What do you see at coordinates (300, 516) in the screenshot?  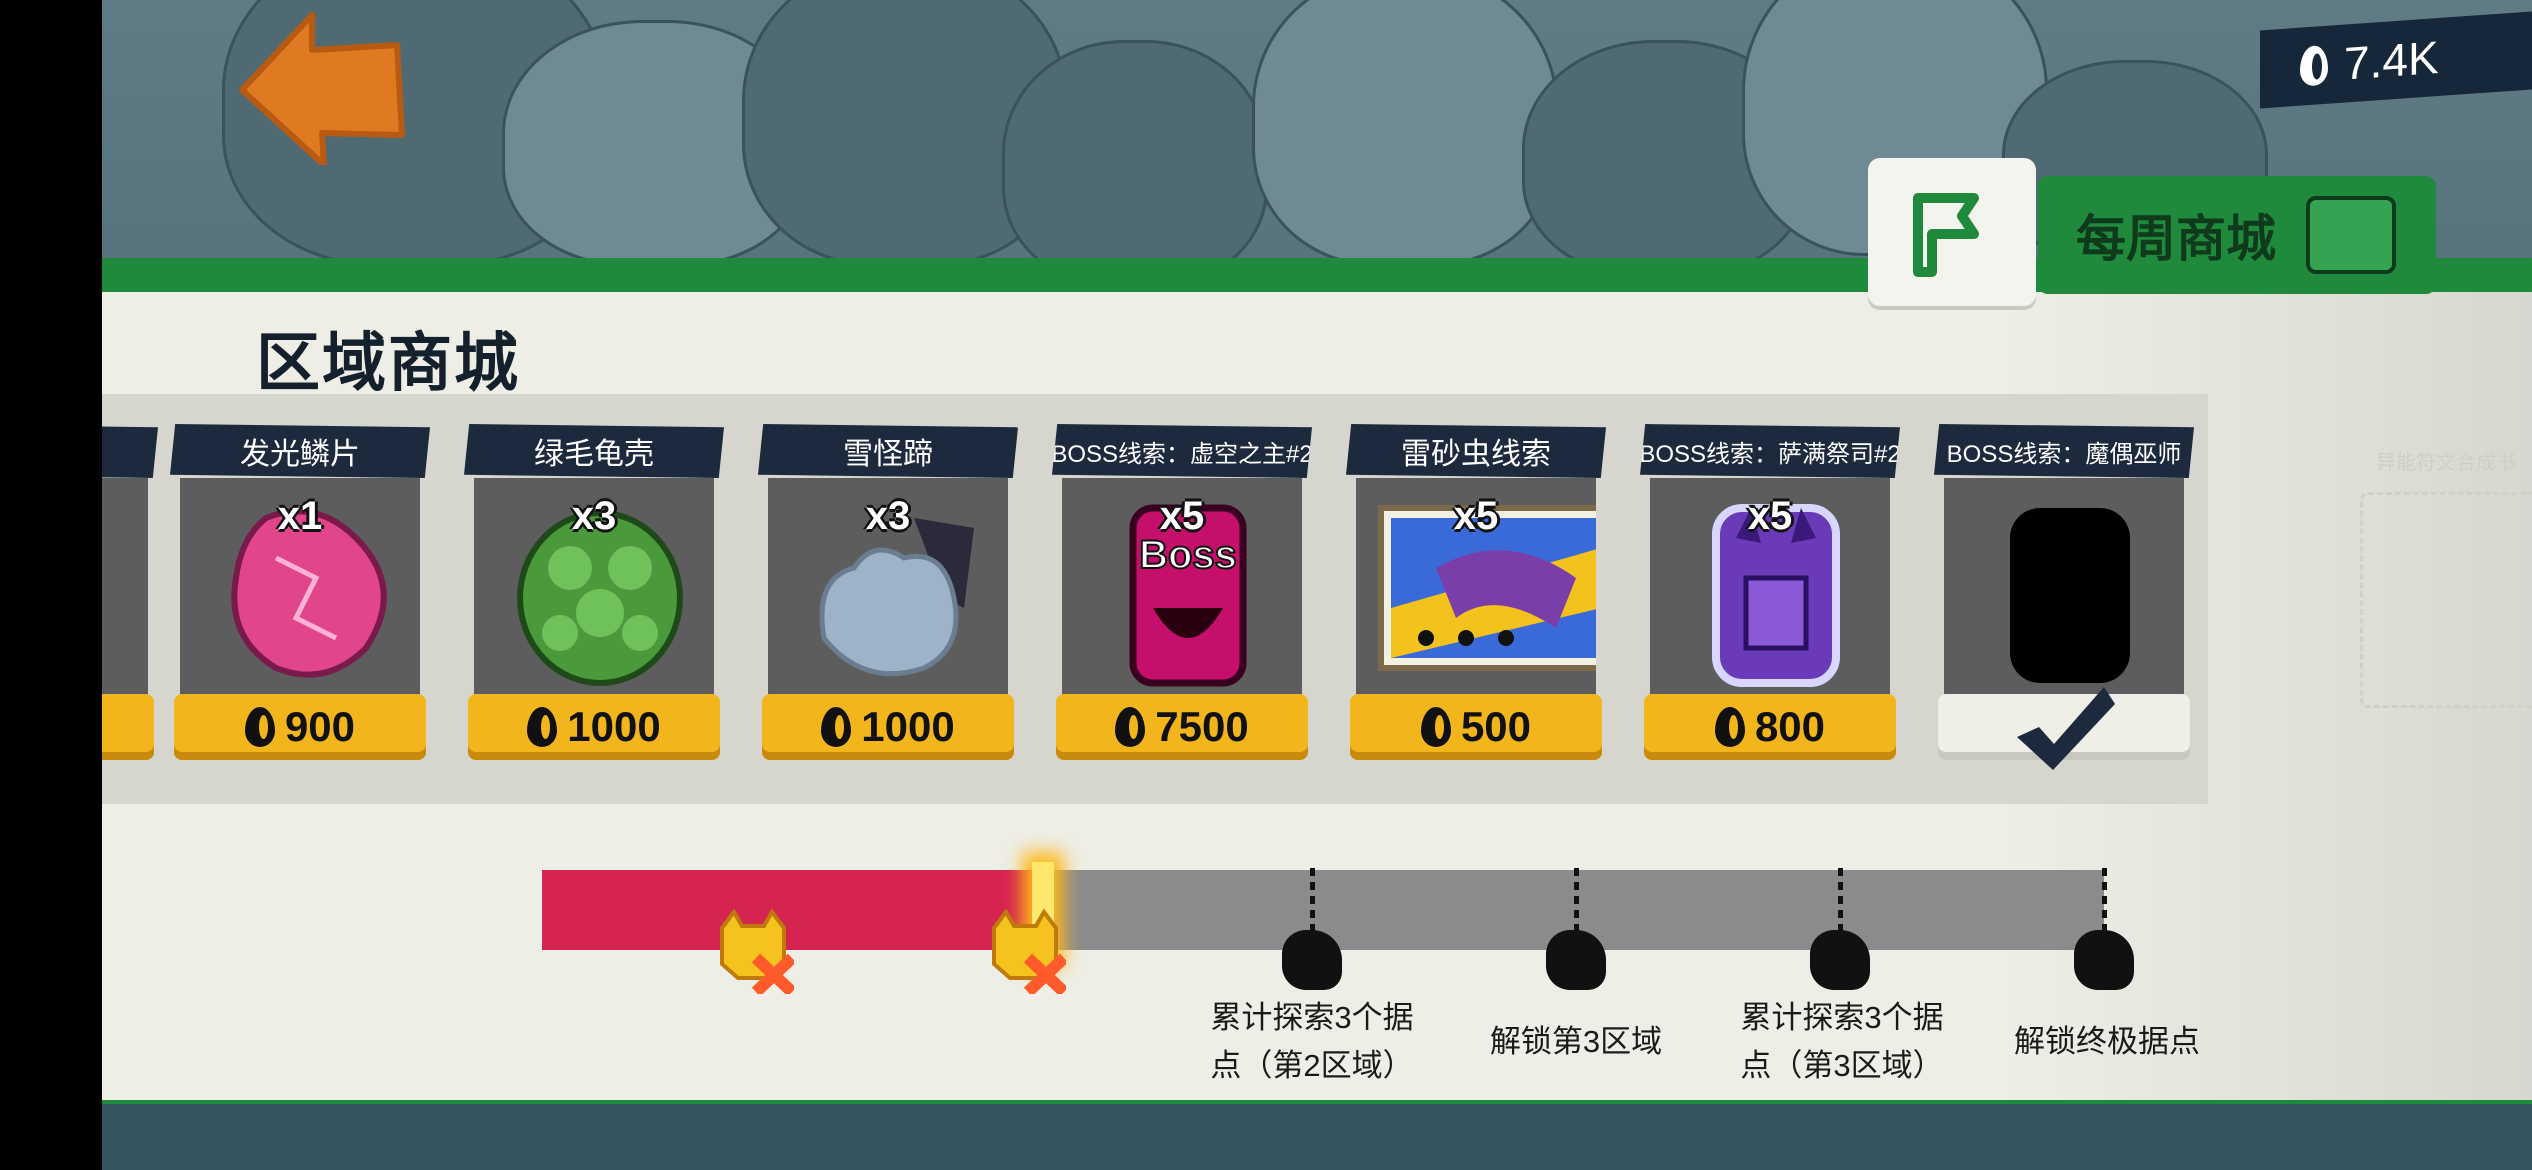 I see `item-quantity: x1` at bounding box center [300, 516].